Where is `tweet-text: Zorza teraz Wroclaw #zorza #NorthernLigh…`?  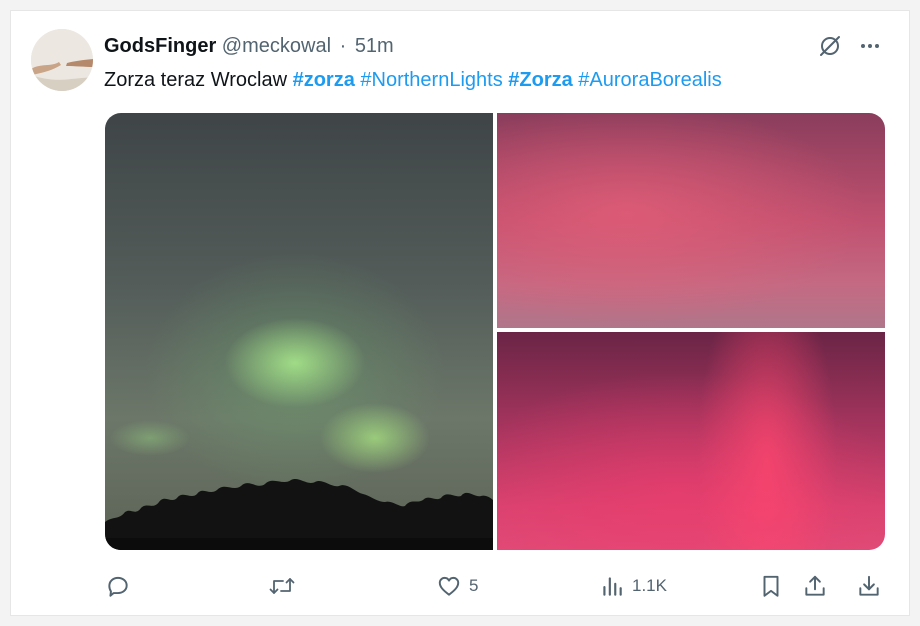 tweet-text: Zorza teraz Wroclaw #zorza #NorthernLigh… is located at coordinates (413, 80).